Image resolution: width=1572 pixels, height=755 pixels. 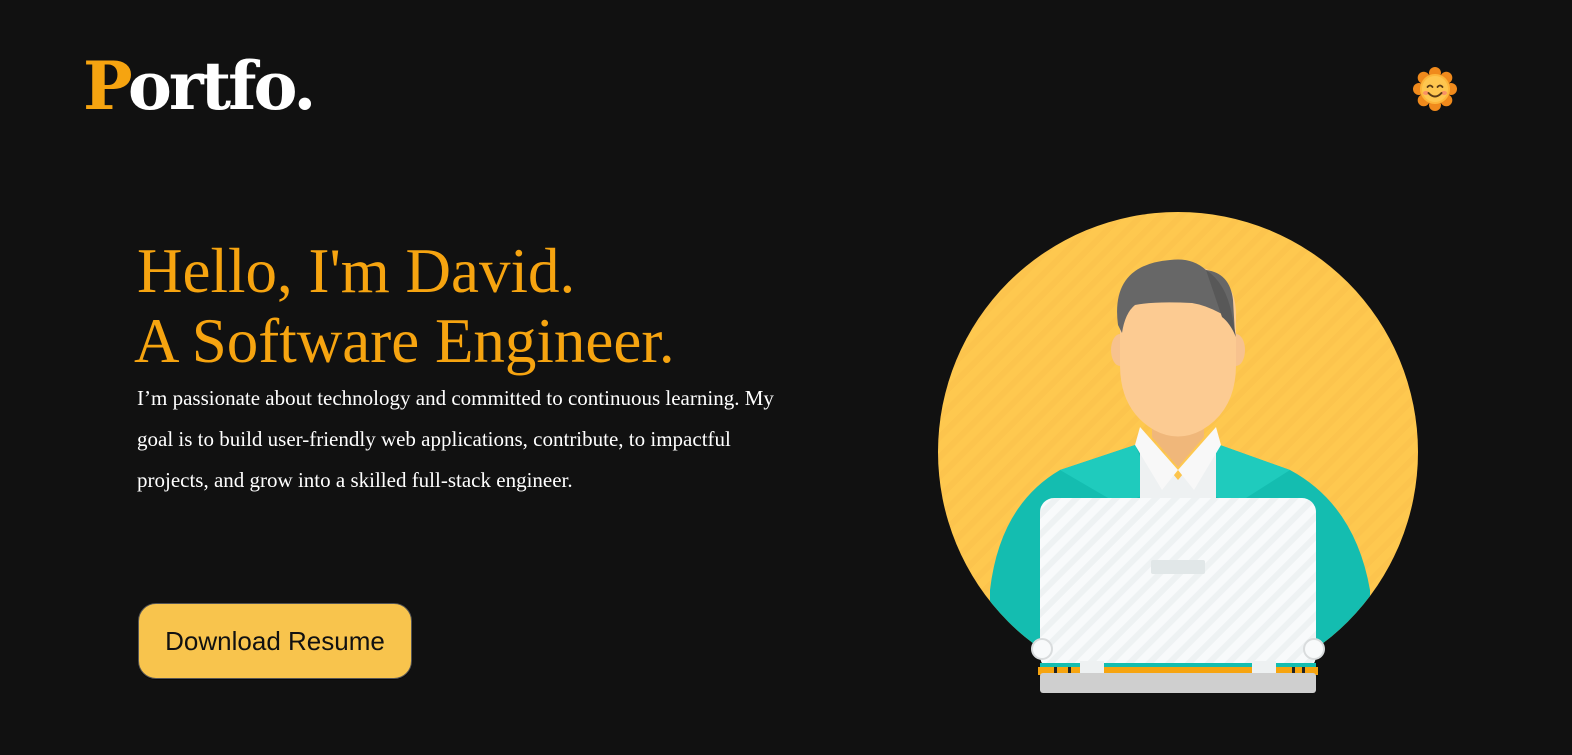 I want to click on hero-role: A Software Engineer., so click(x=404, y=341).